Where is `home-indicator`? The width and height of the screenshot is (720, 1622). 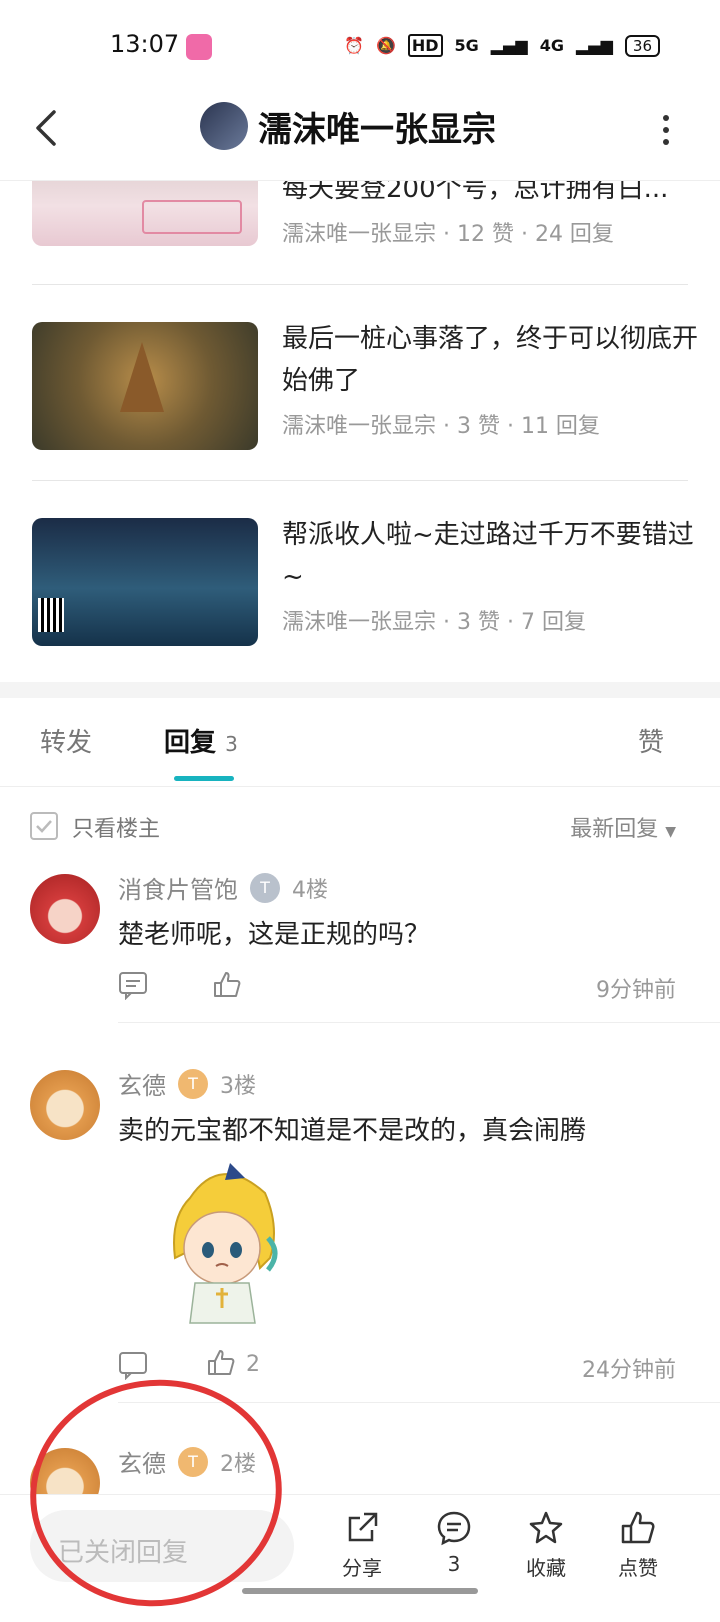 home-indicator is located at coordinates (360, 1591).